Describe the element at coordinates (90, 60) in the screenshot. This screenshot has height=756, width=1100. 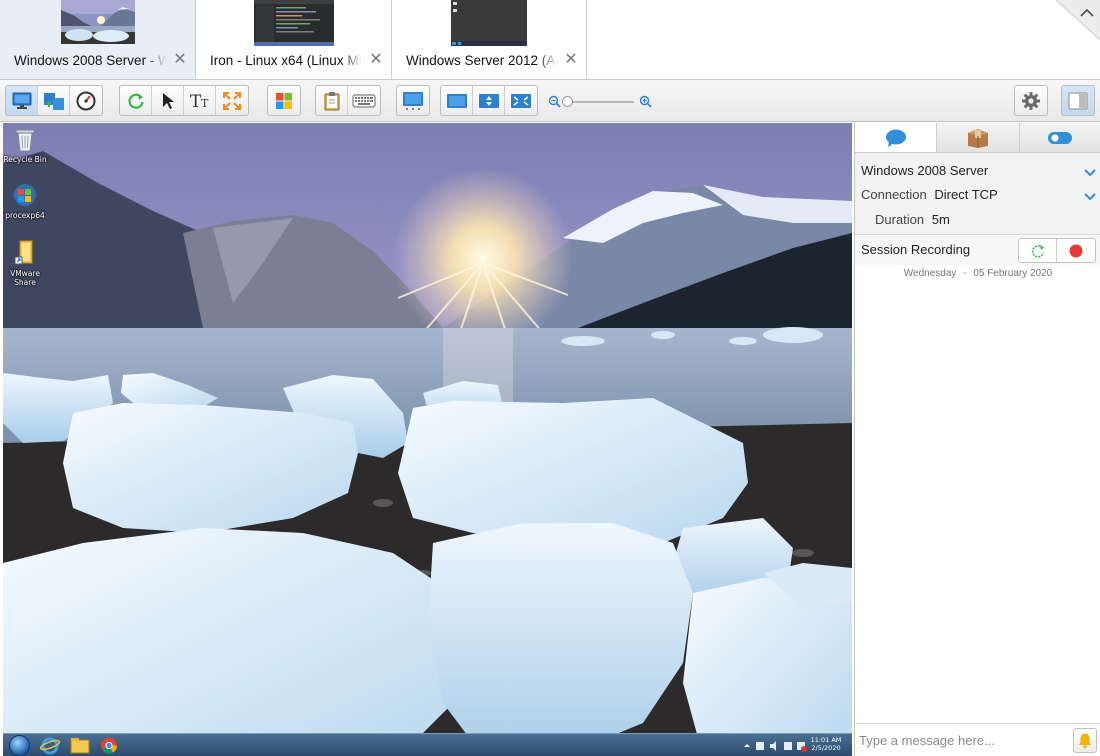
I see `session-tab-label: Windows 2008 Server - Windows` at that location.